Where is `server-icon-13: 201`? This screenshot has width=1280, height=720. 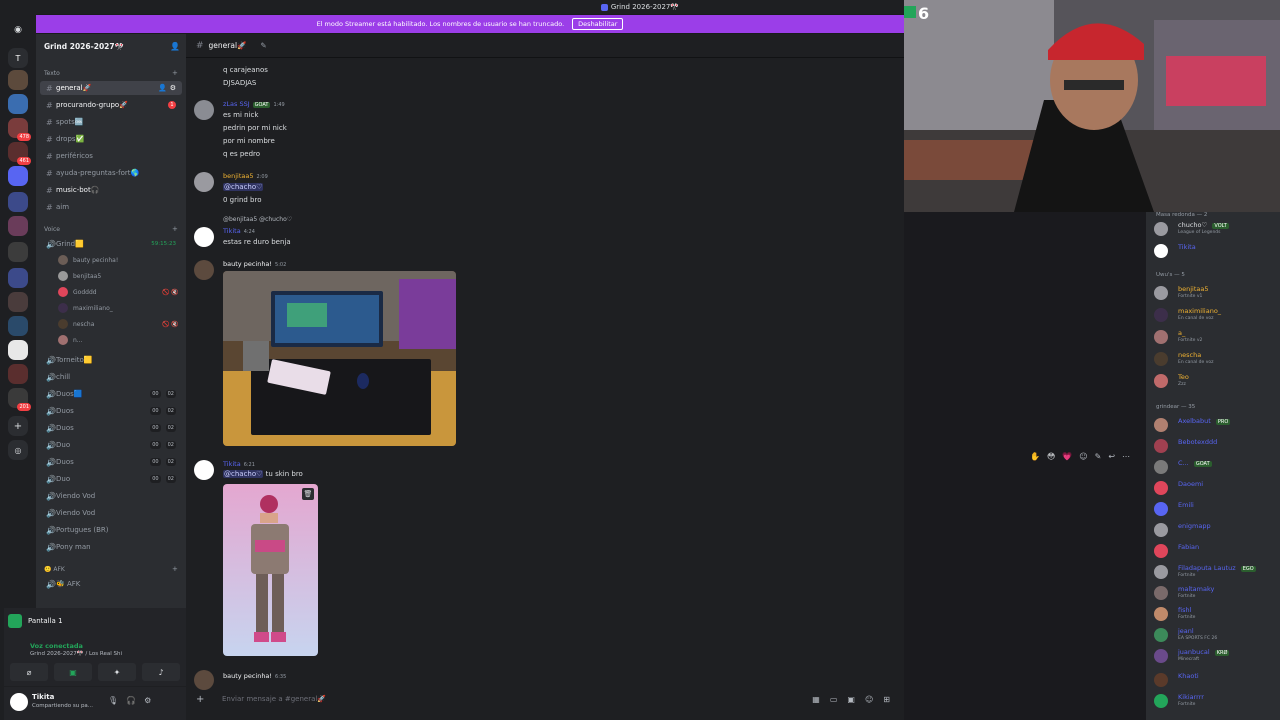
server-icon-13: 201 is located at coordinates (19, 399).